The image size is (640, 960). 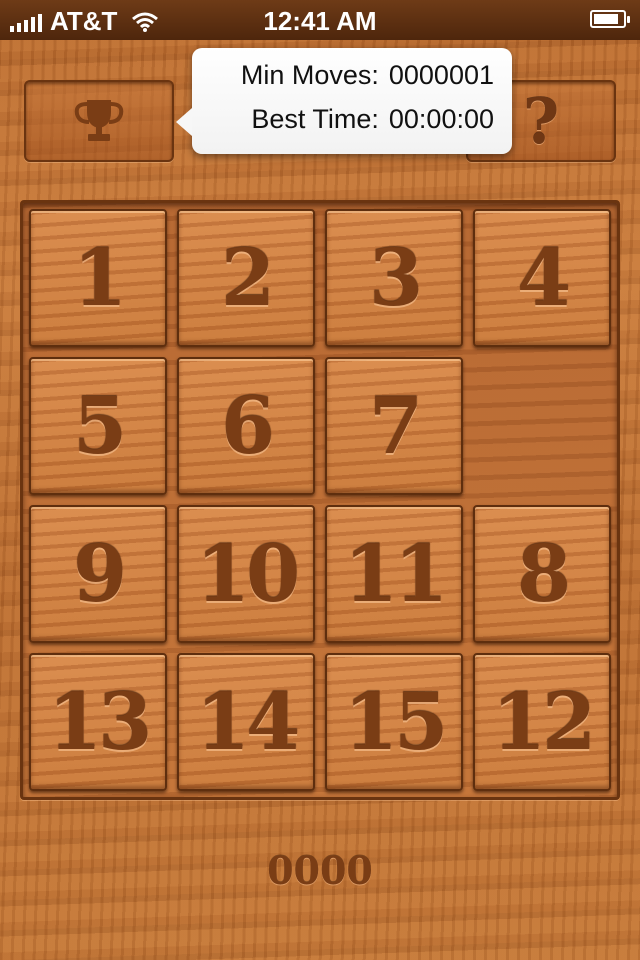 What do you see at coordinates (441, 75) in the screenshot?
I see `min-moves-value: 0000001` at bounding box center [441, 75].